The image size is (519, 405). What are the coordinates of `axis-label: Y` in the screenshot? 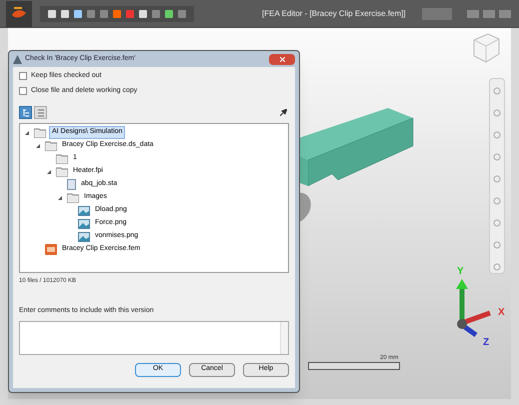 It's located at (460, 272).